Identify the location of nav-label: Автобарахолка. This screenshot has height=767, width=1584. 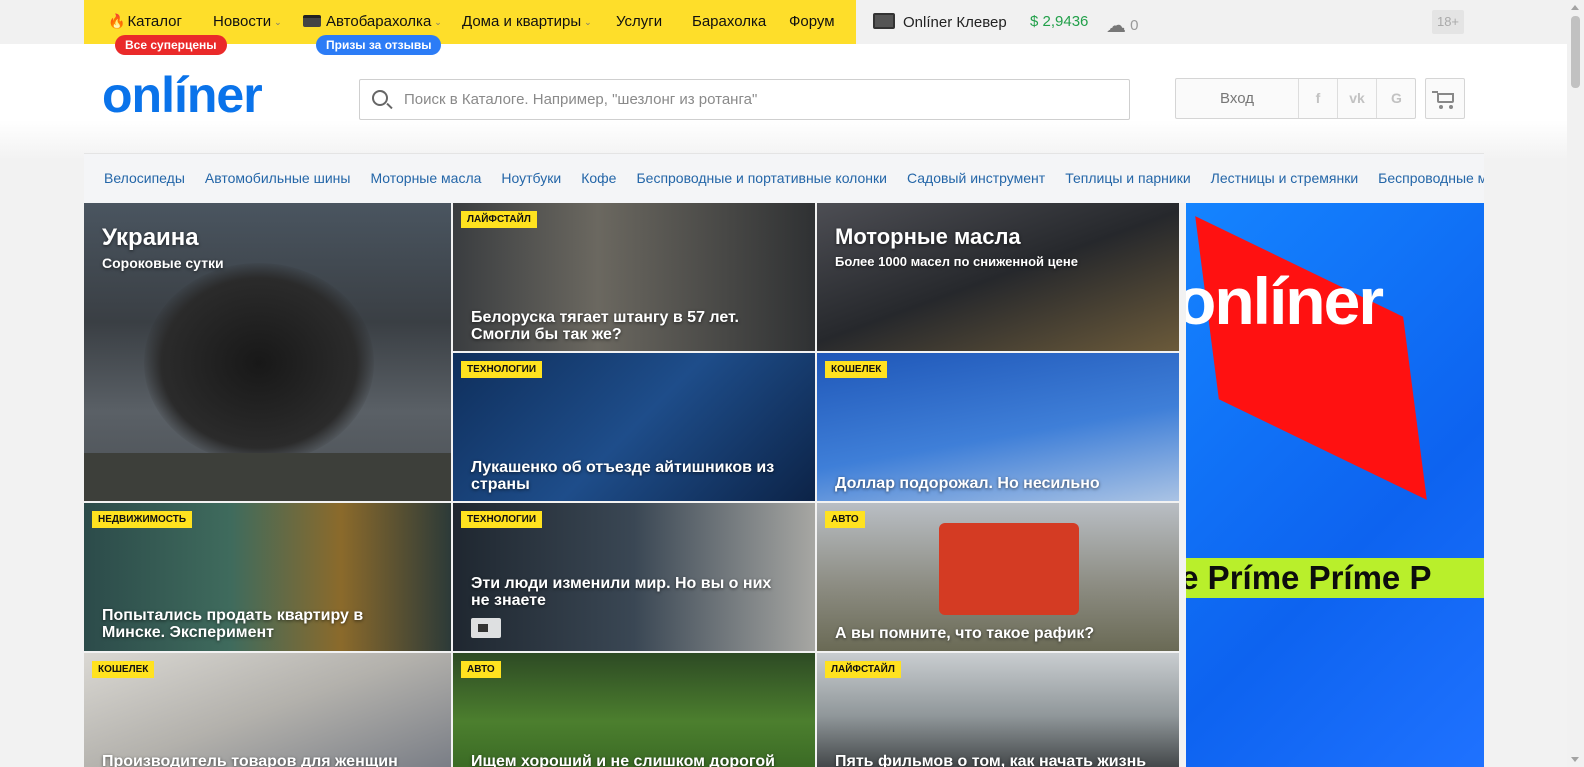
(379, 21).